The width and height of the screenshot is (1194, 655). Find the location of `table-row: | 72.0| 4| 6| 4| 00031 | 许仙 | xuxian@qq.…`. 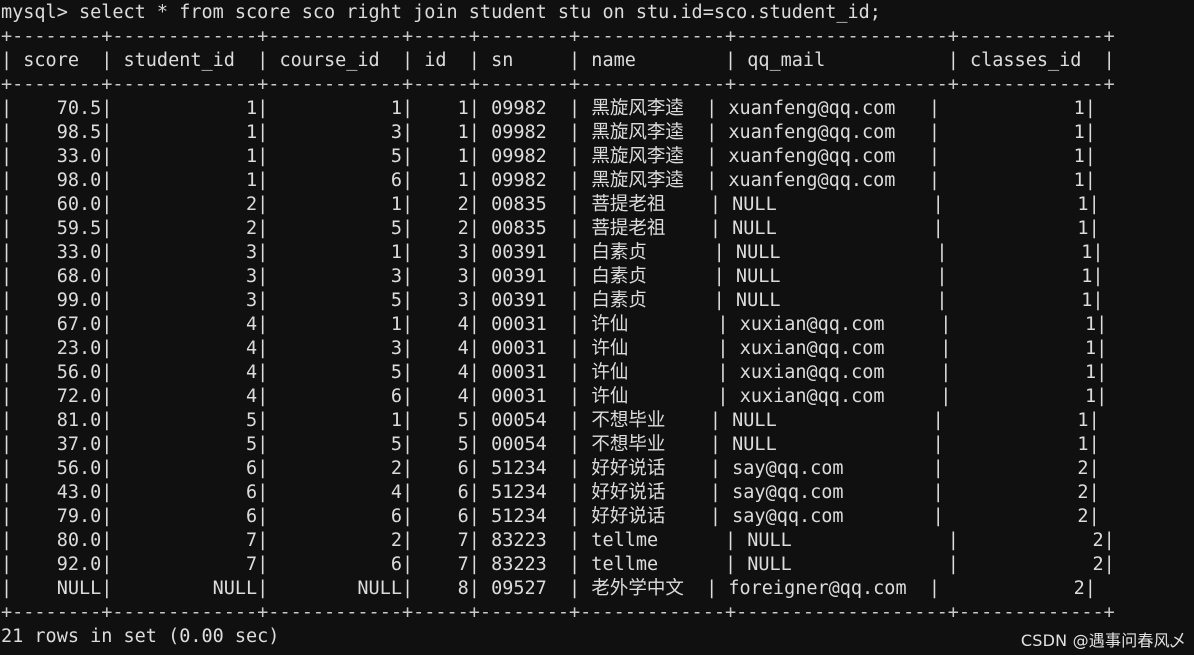

table-row: | 72.0| 4| 6| 4| 00031 | 许仙 | xuxian@qq.… is located at coordinates (554, 396).